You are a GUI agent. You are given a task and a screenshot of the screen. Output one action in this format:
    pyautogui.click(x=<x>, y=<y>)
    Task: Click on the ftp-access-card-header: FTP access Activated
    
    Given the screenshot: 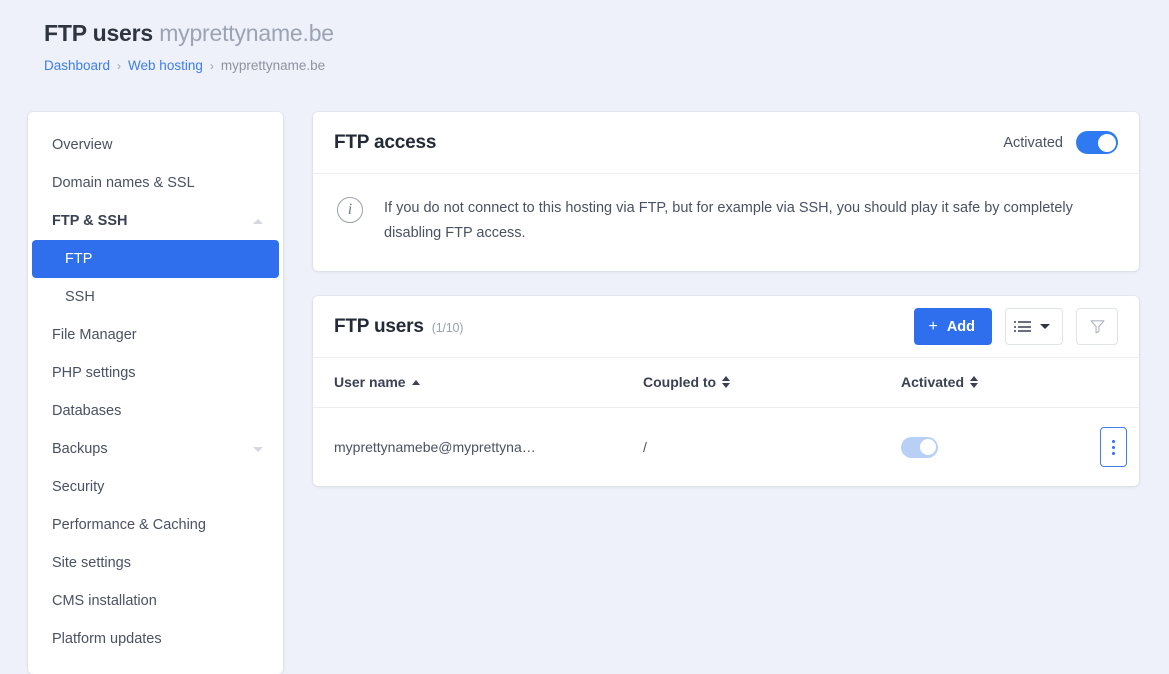 What is the action you would take?
    pyautogui.click(x=726, y=143)
    